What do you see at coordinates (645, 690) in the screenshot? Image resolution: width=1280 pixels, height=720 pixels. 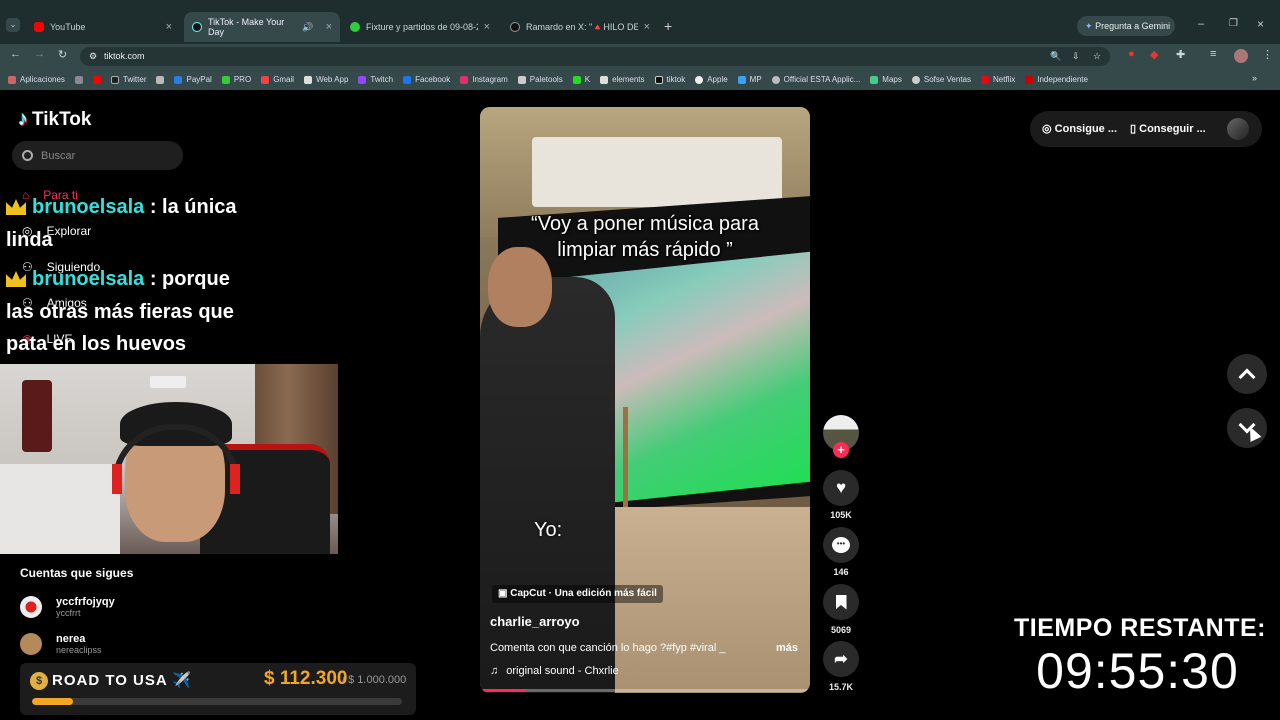 I see `video-progress-track` at bounding box center [645, 690].